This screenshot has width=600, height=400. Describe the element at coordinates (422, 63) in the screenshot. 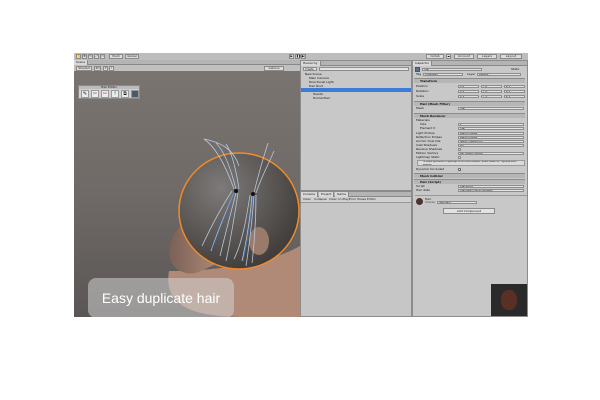

I see `tab-inspector: Inspector` at that location.